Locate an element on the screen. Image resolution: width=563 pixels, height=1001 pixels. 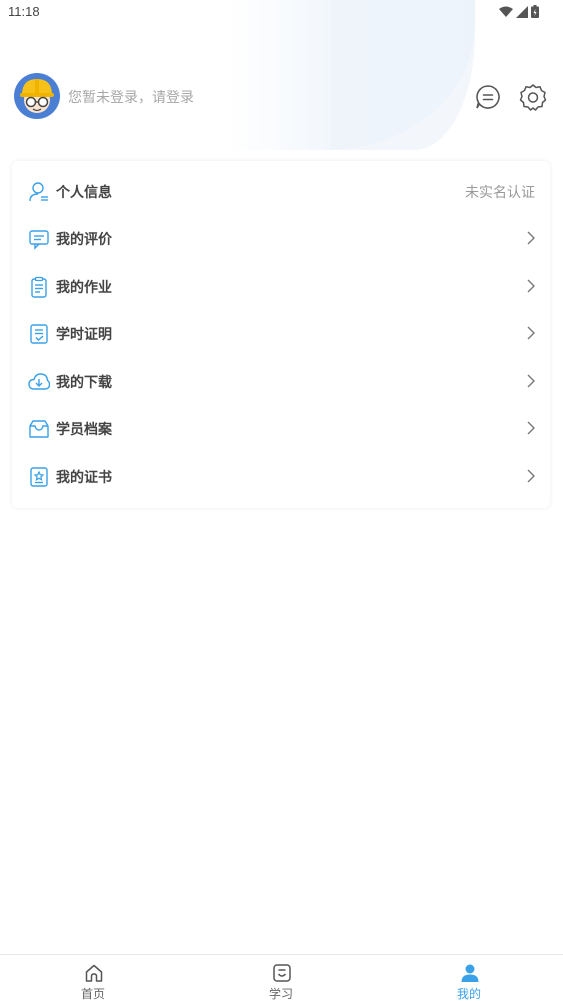
badge-icon is located at coordinates (39, 477).